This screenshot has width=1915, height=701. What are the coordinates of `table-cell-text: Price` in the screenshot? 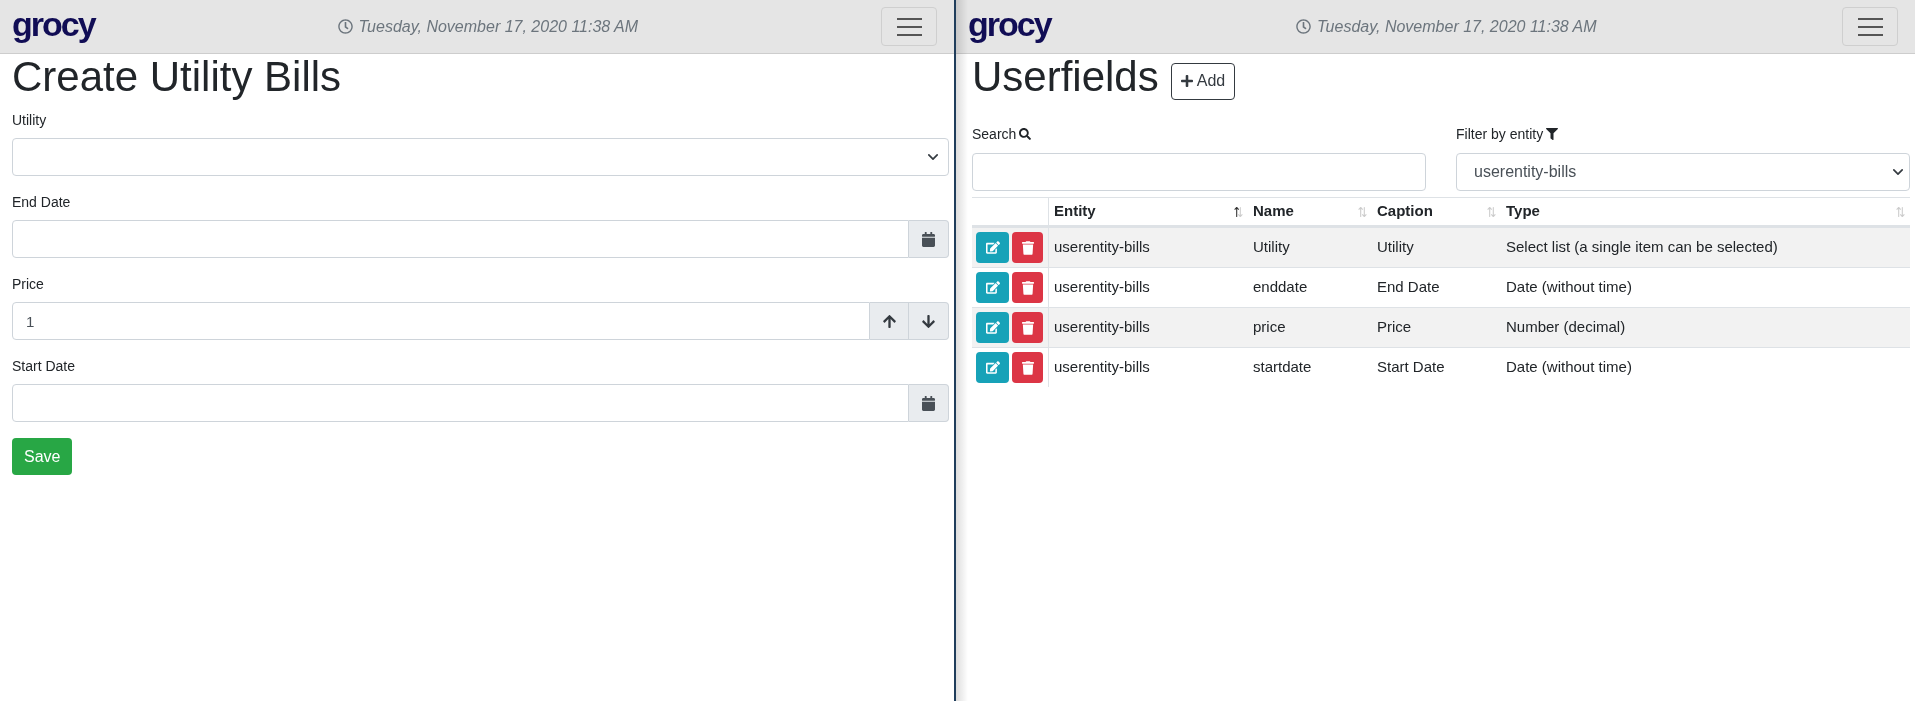 It's located at (1394, 327).